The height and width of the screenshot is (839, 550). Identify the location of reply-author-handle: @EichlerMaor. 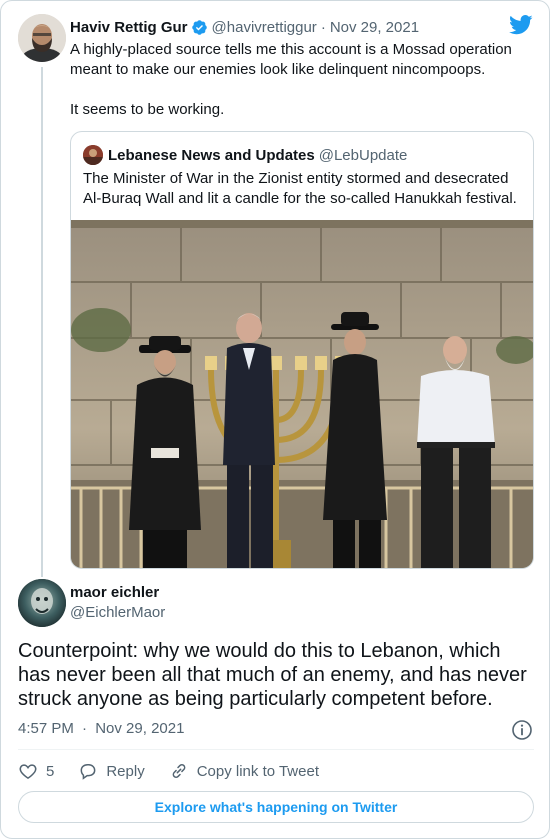
(117, 612).